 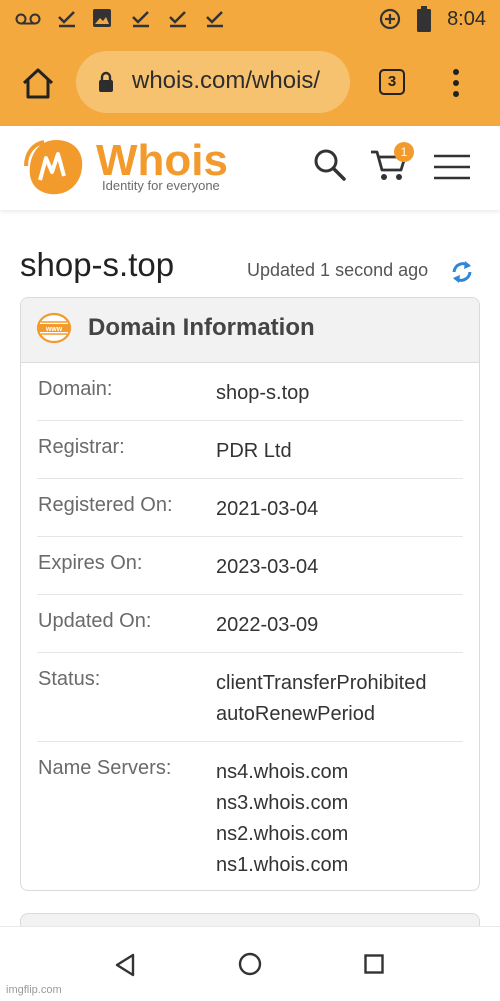 I want to click on site-header: Whois Identity for everyone 1, so click(x=250, y=168).